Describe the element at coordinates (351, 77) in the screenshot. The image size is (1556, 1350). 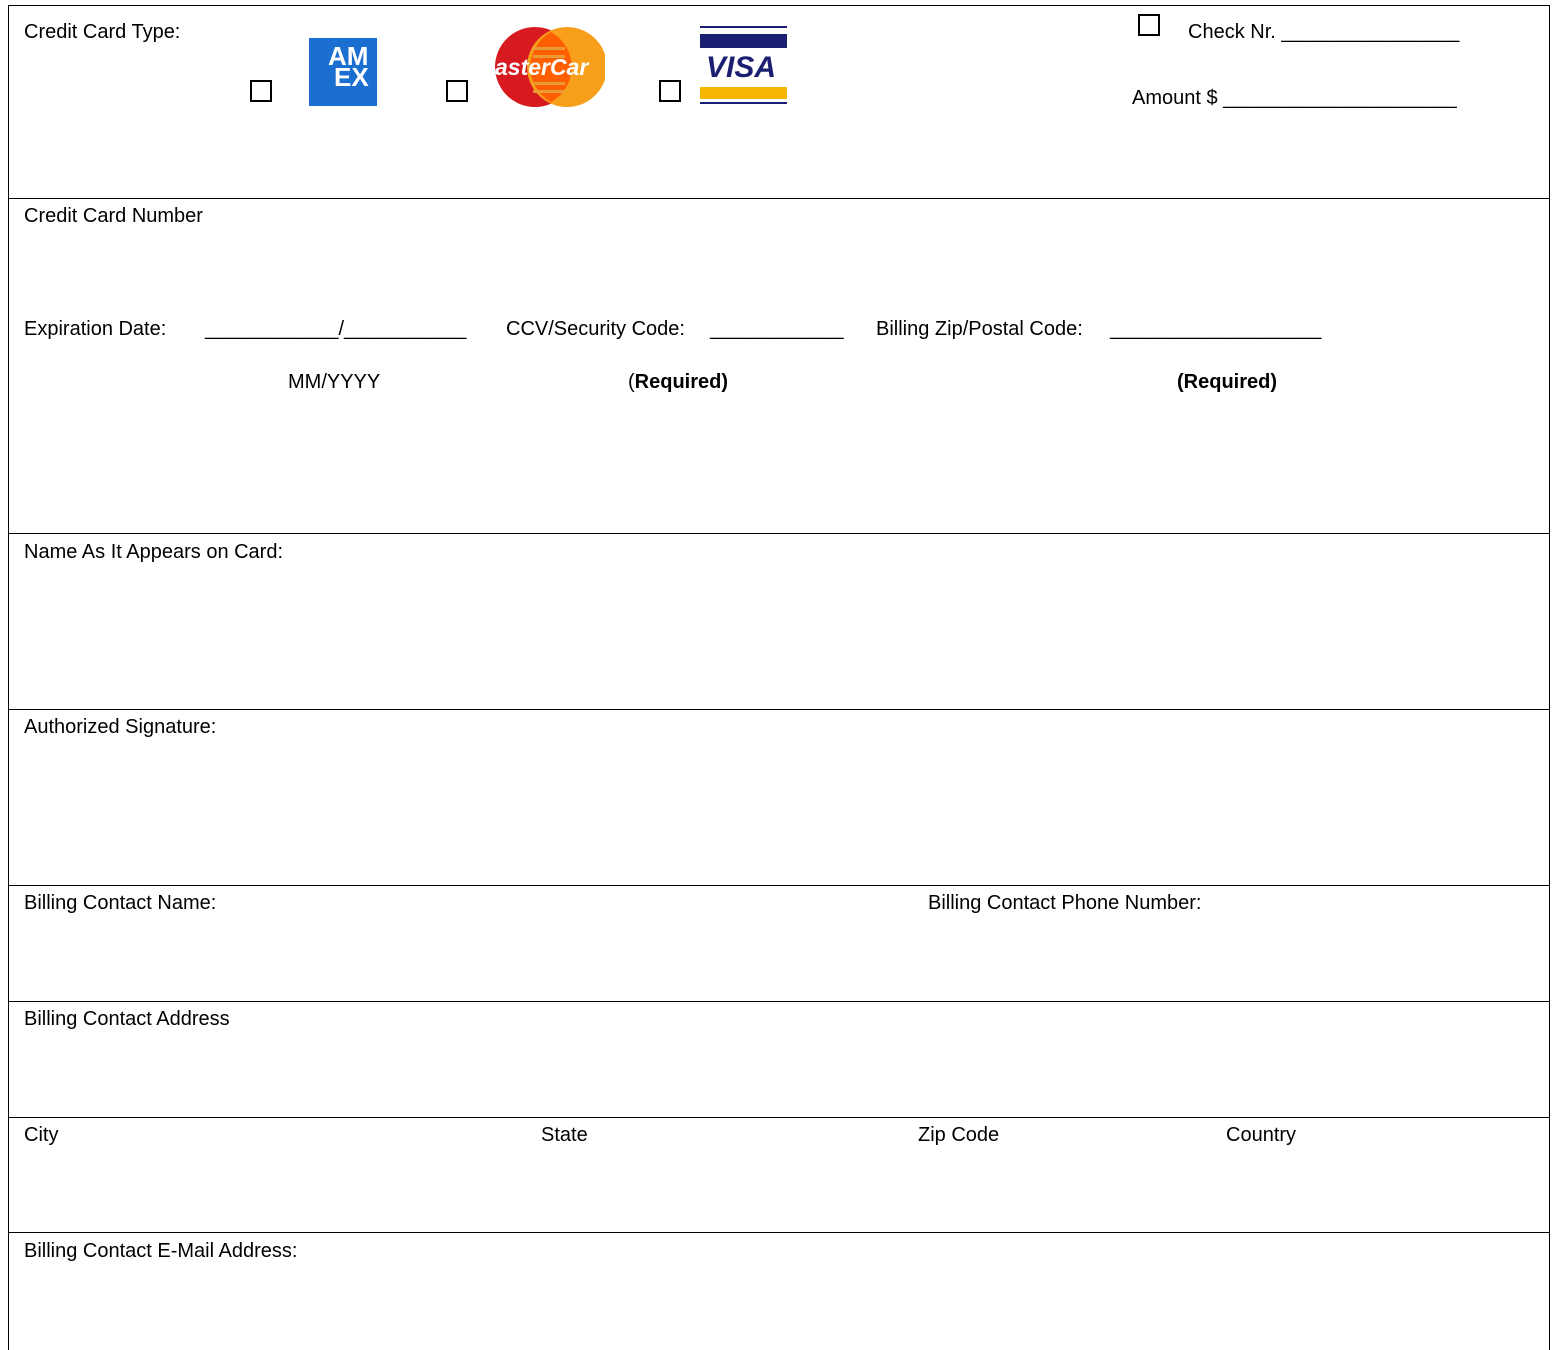
I see `amex-logo-text: EX` at that location.